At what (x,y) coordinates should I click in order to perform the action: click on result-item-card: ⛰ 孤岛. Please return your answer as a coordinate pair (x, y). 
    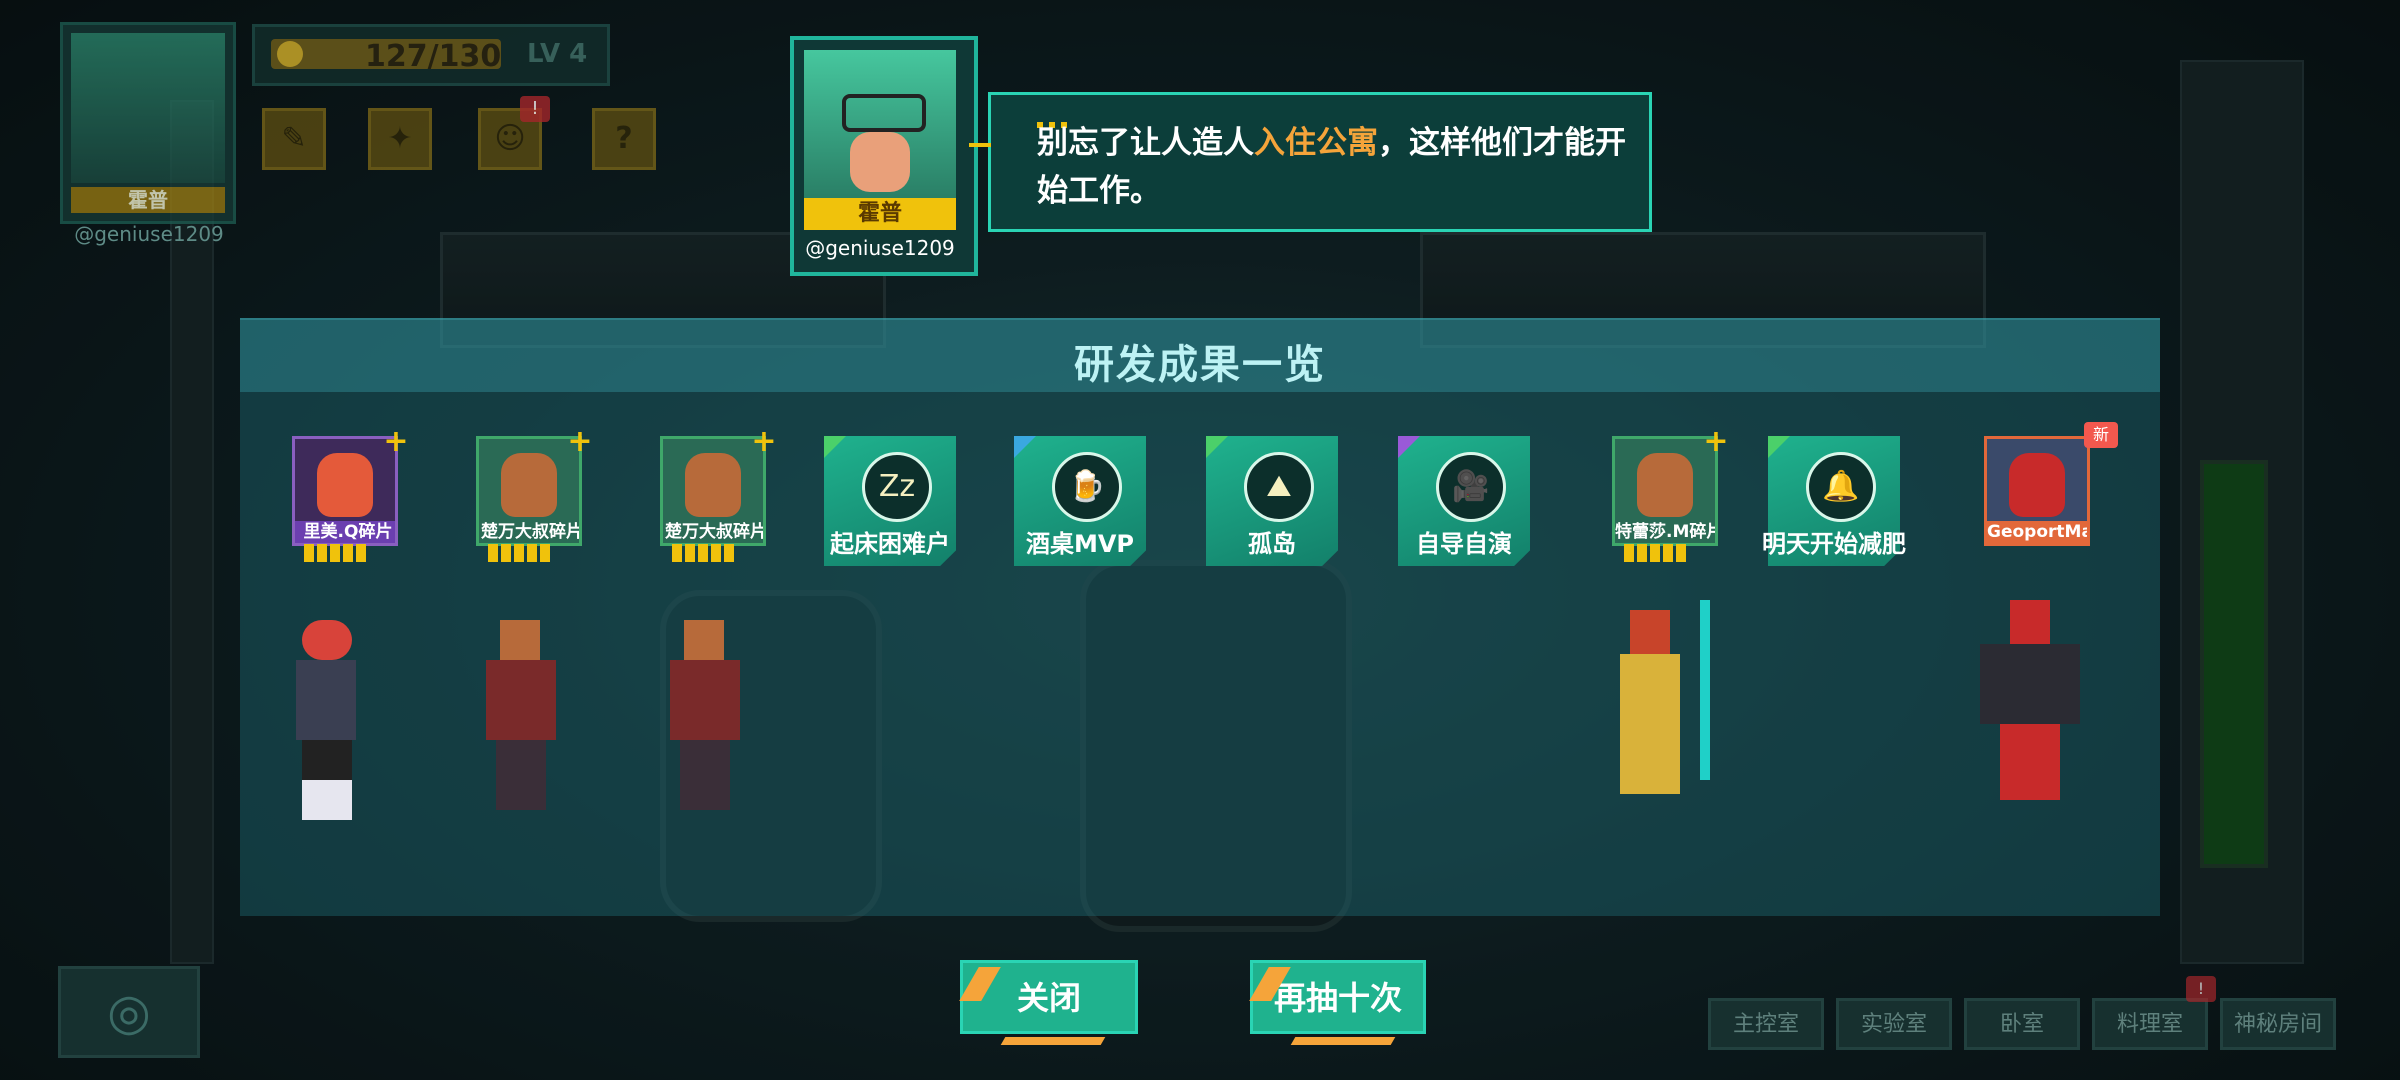
    Looking at the image, I should click on (1272, 502).